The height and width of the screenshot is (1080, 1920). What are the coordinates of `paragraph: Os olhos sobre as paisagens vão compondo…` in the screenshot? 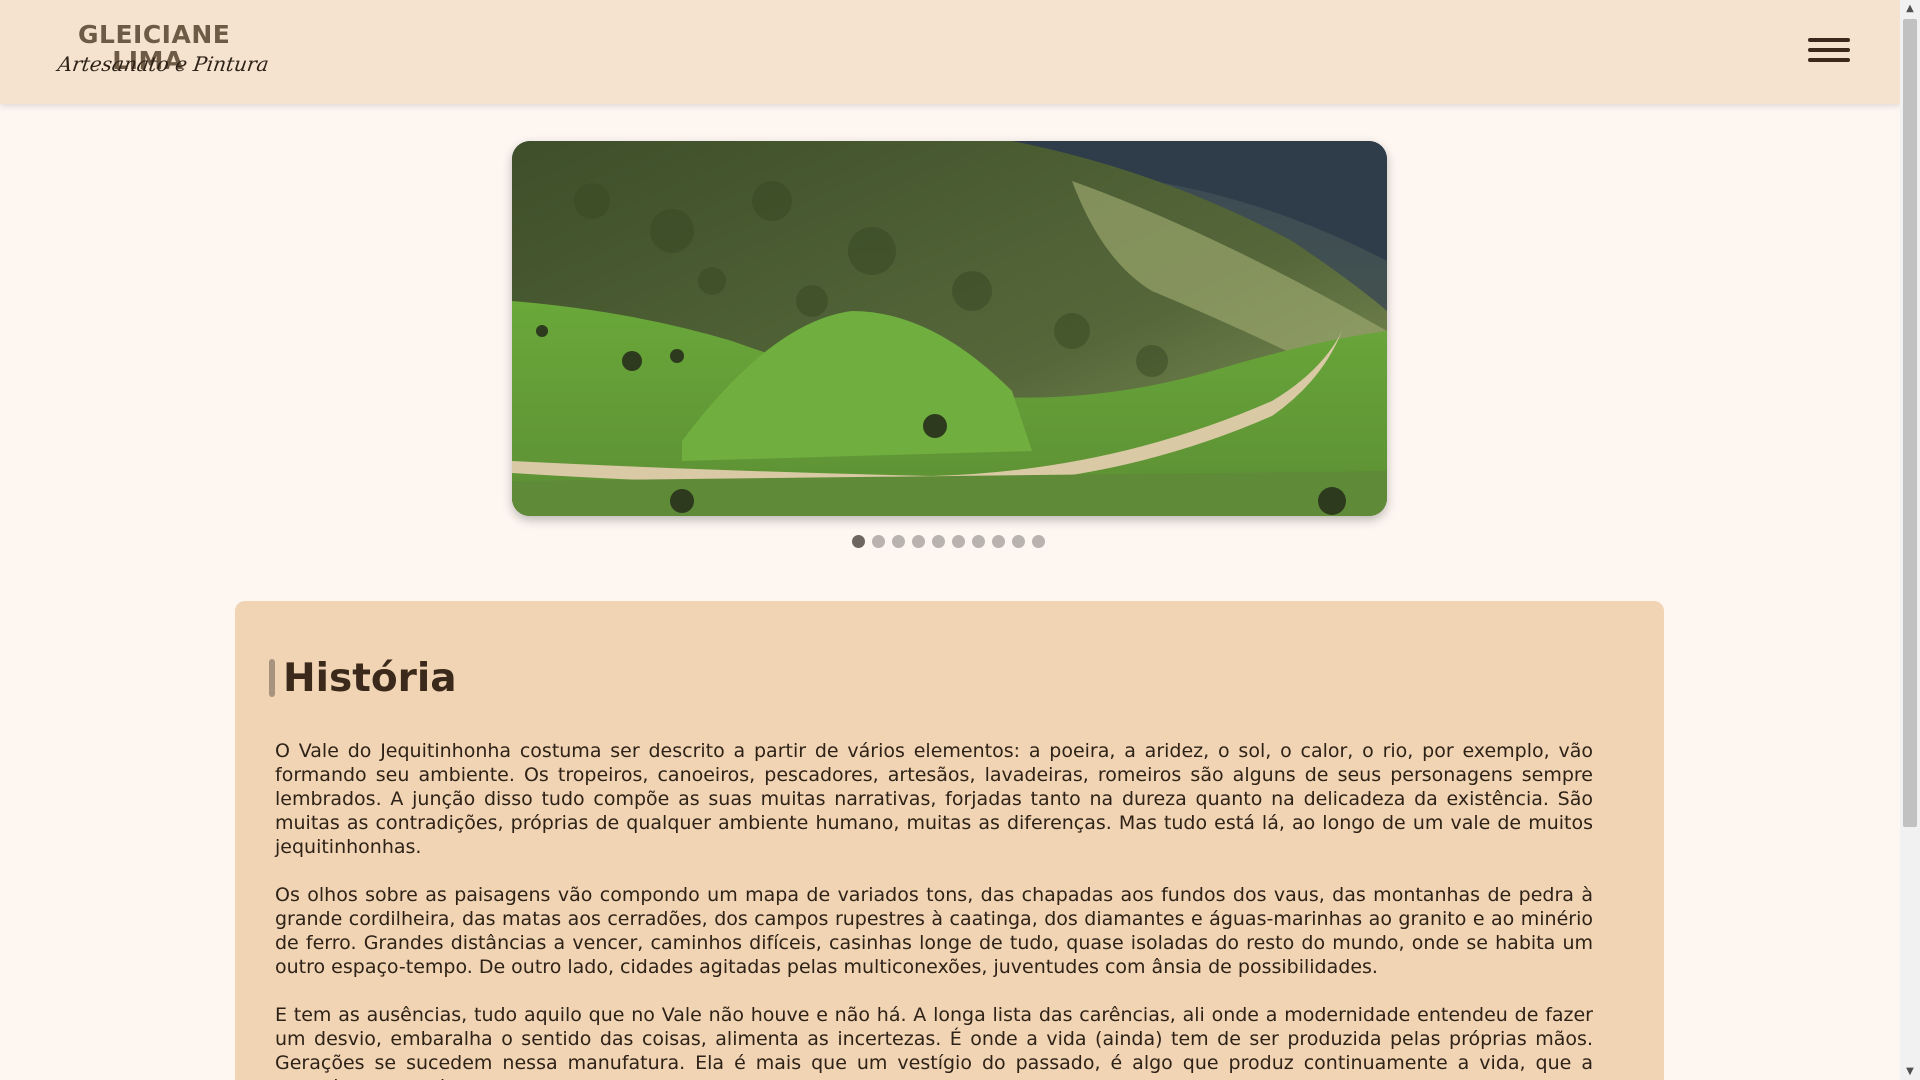 It's located at (934, 931).